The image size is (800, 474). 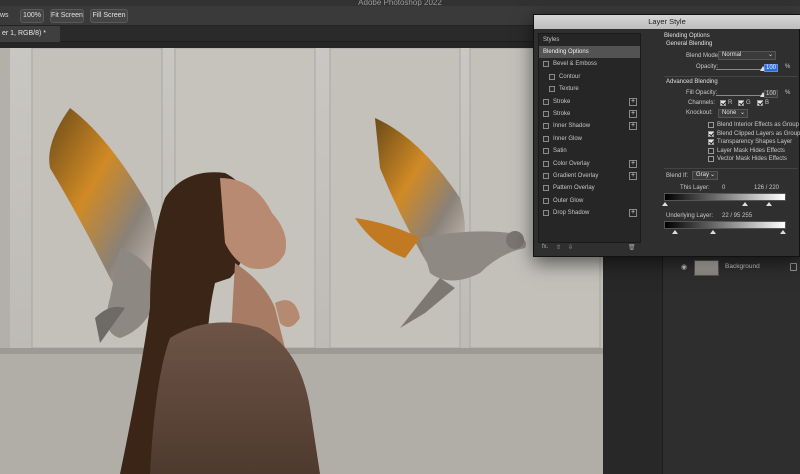 I want to click on move-down-icon: ⇩, so click(x=570, y=247).